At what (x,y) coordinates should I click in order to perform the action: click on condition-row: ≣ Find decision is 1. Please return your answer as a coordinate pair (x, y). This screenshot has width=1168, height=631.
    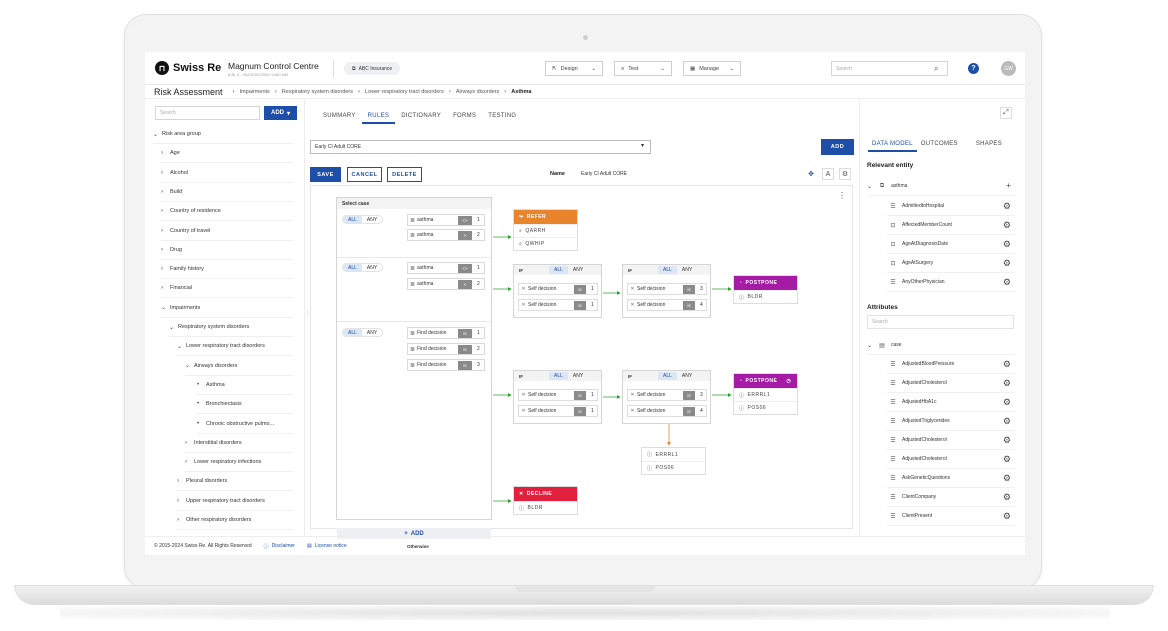
    Looking at the image, I should click on (446, 333).